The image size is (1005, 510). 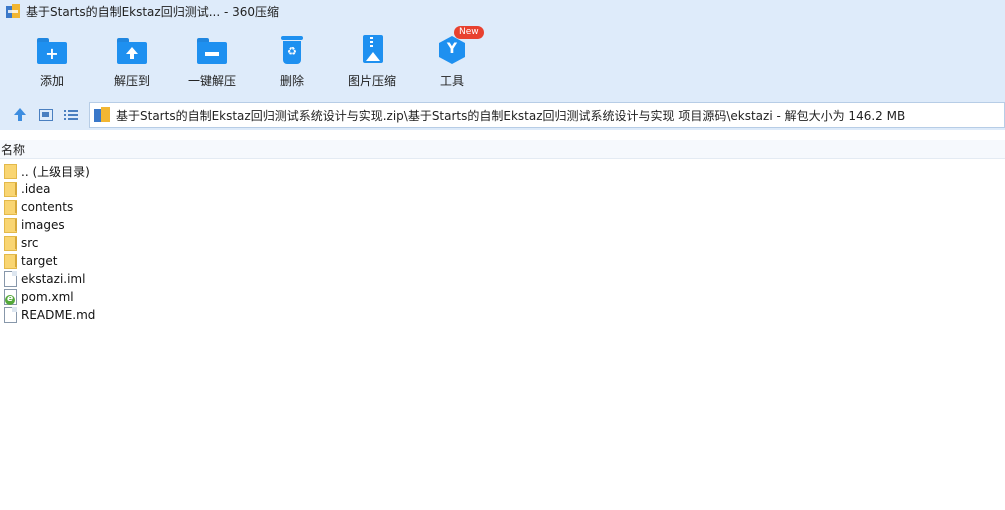 What do you see at coordinates (452, 64) in the screenshot?
I see `tools-button: Y 工具` at bounding box center [452, 64].